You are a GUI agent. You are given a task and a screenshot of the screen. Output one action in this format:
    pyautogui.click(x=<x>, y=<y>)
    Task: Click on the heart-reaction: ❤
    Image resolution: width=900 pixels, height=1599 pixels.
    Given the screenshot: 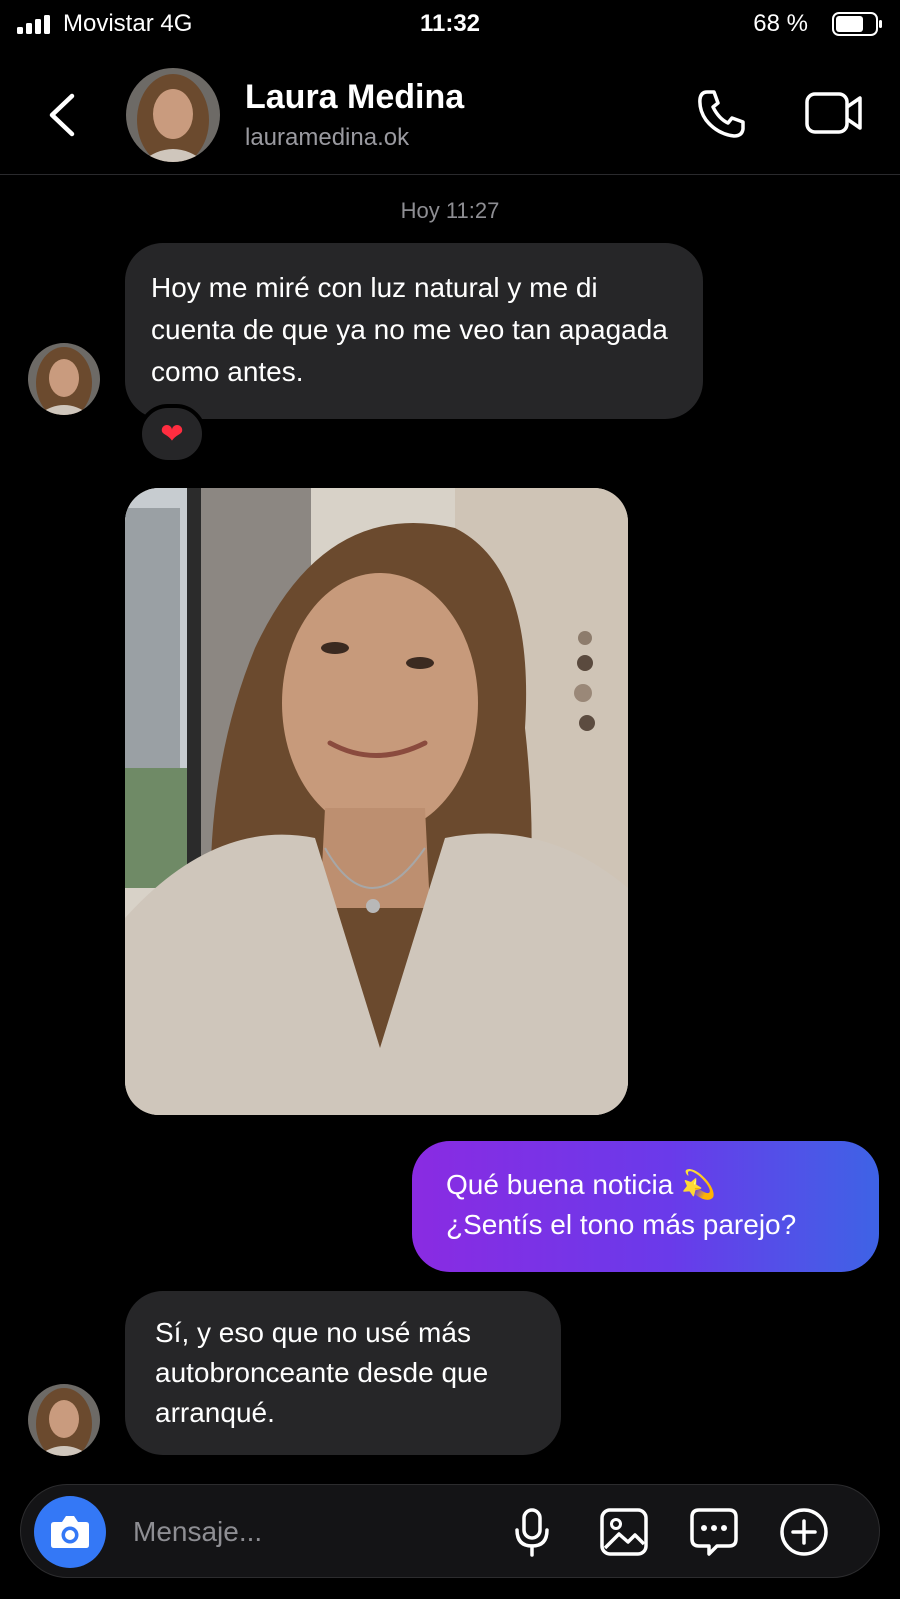 What is the action you would take?
    pyautogui.click(x=172, y=434)
    